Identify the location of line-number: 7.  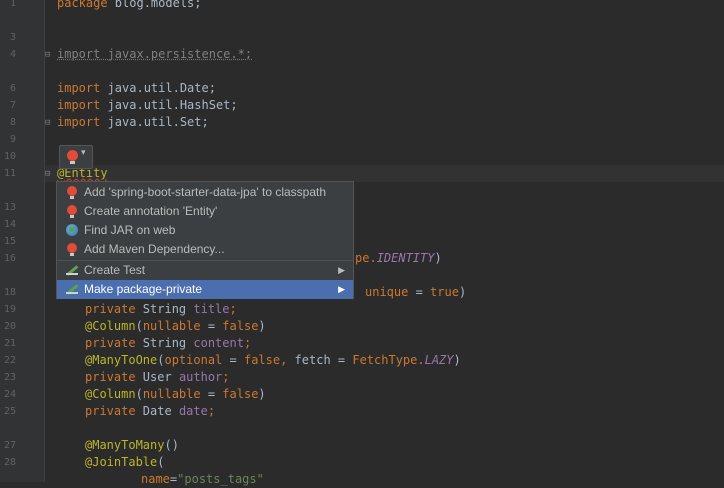
(12, 105).